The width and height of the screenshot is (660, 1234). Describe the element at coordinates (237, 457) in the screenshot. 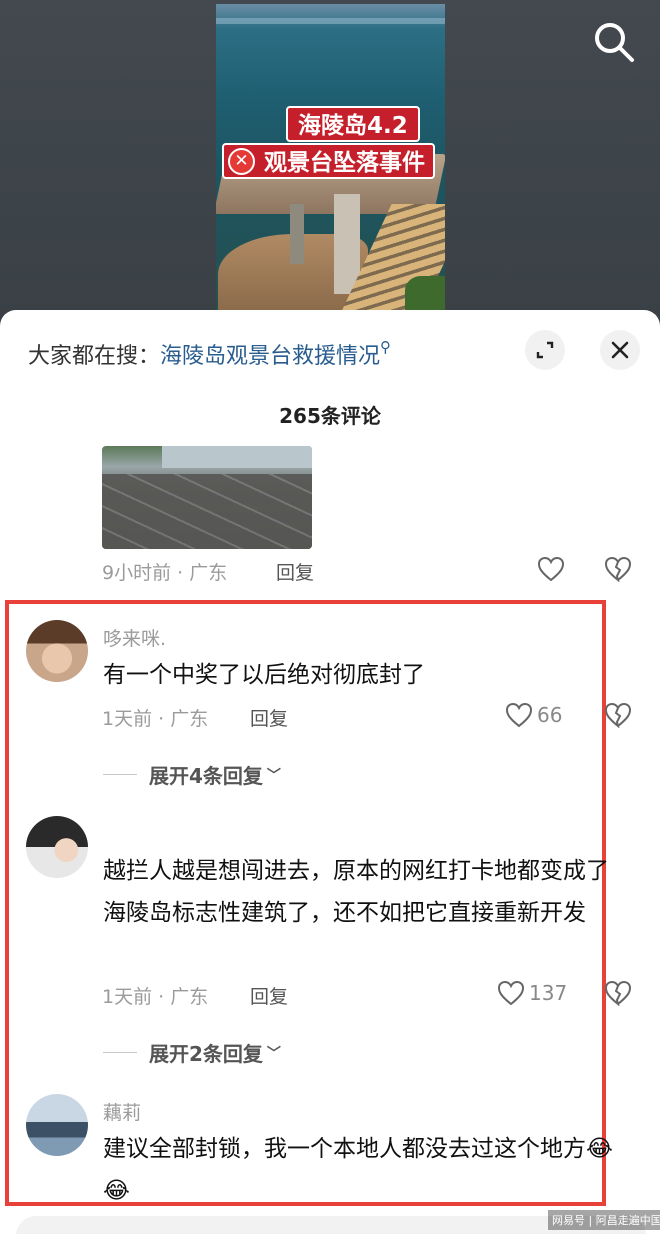

I see `photo-sea` at that location.